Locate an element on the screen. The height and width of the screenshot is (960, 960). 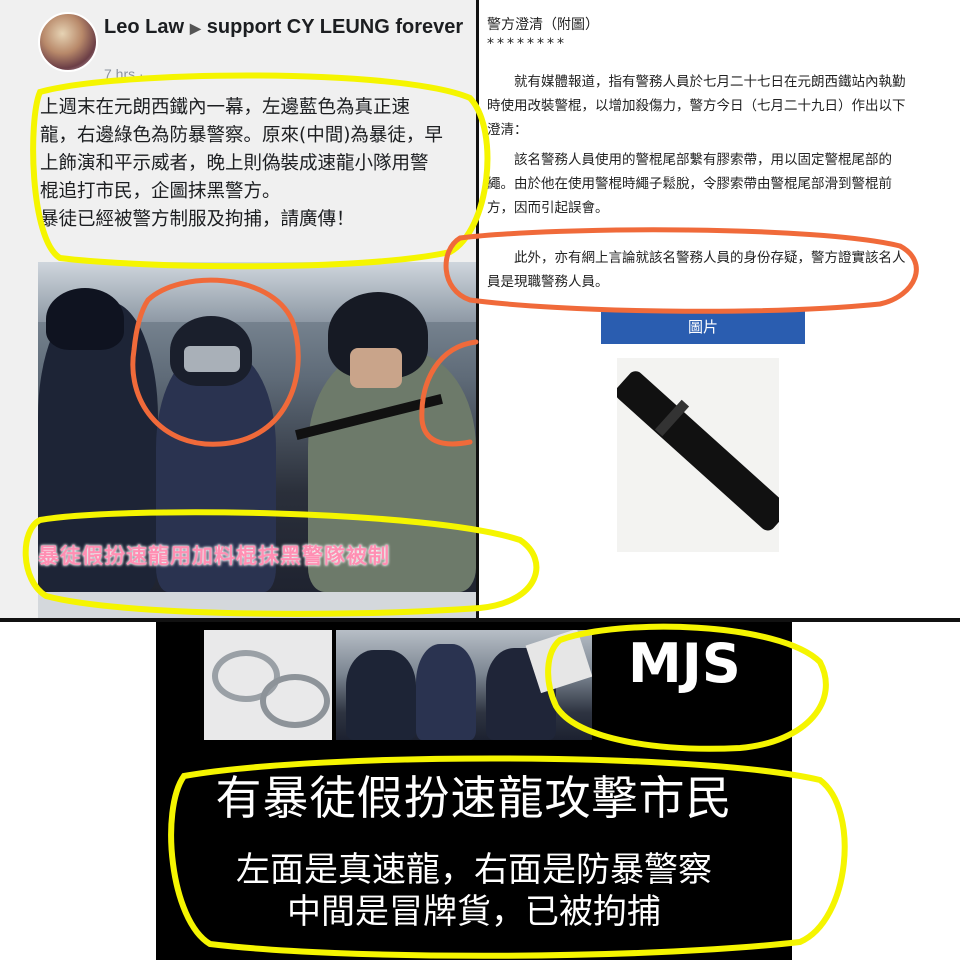
subline-1: 左面是真速龍，右面是防暴警察 is located at coordinates (474, 870).